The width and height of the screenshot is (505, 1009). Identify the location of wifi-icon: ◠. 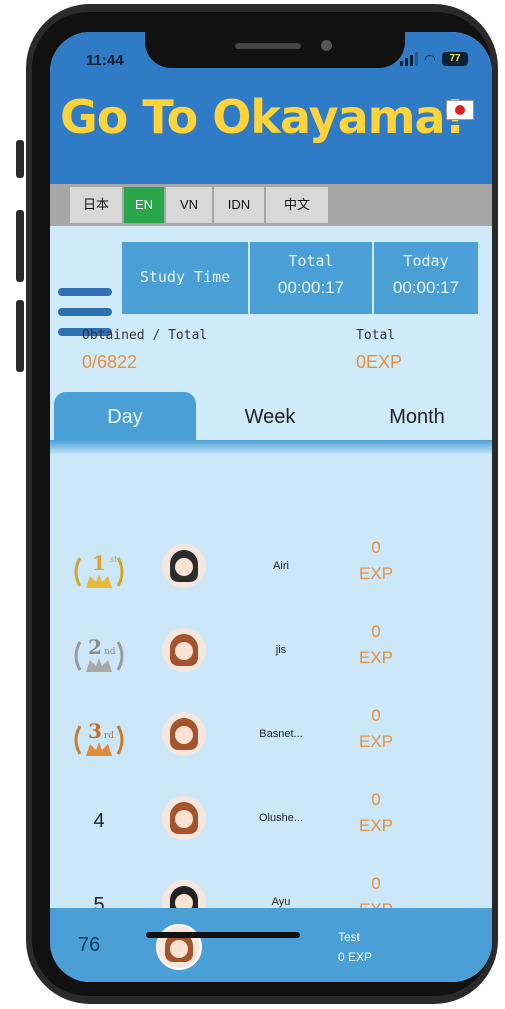
(429, 59).